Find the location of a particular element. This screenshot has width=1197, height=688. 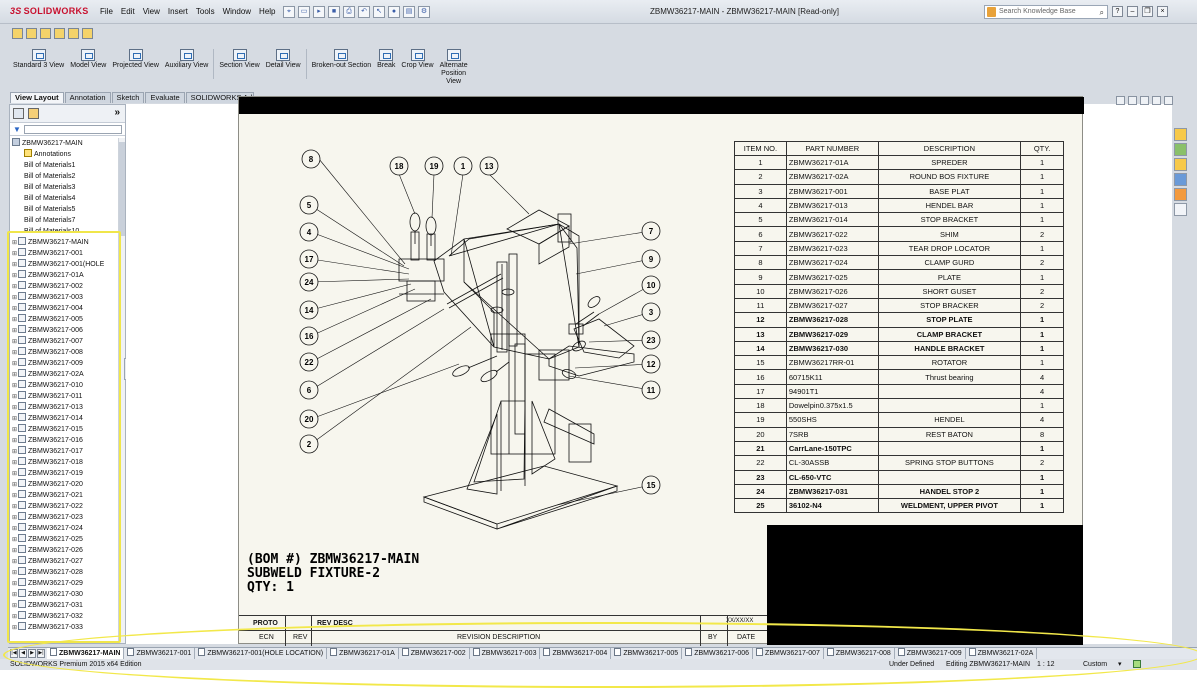

bom-row: 15 ZBMW36217RR-01 ROTATOR 1 is located at coordinates (899, 363).